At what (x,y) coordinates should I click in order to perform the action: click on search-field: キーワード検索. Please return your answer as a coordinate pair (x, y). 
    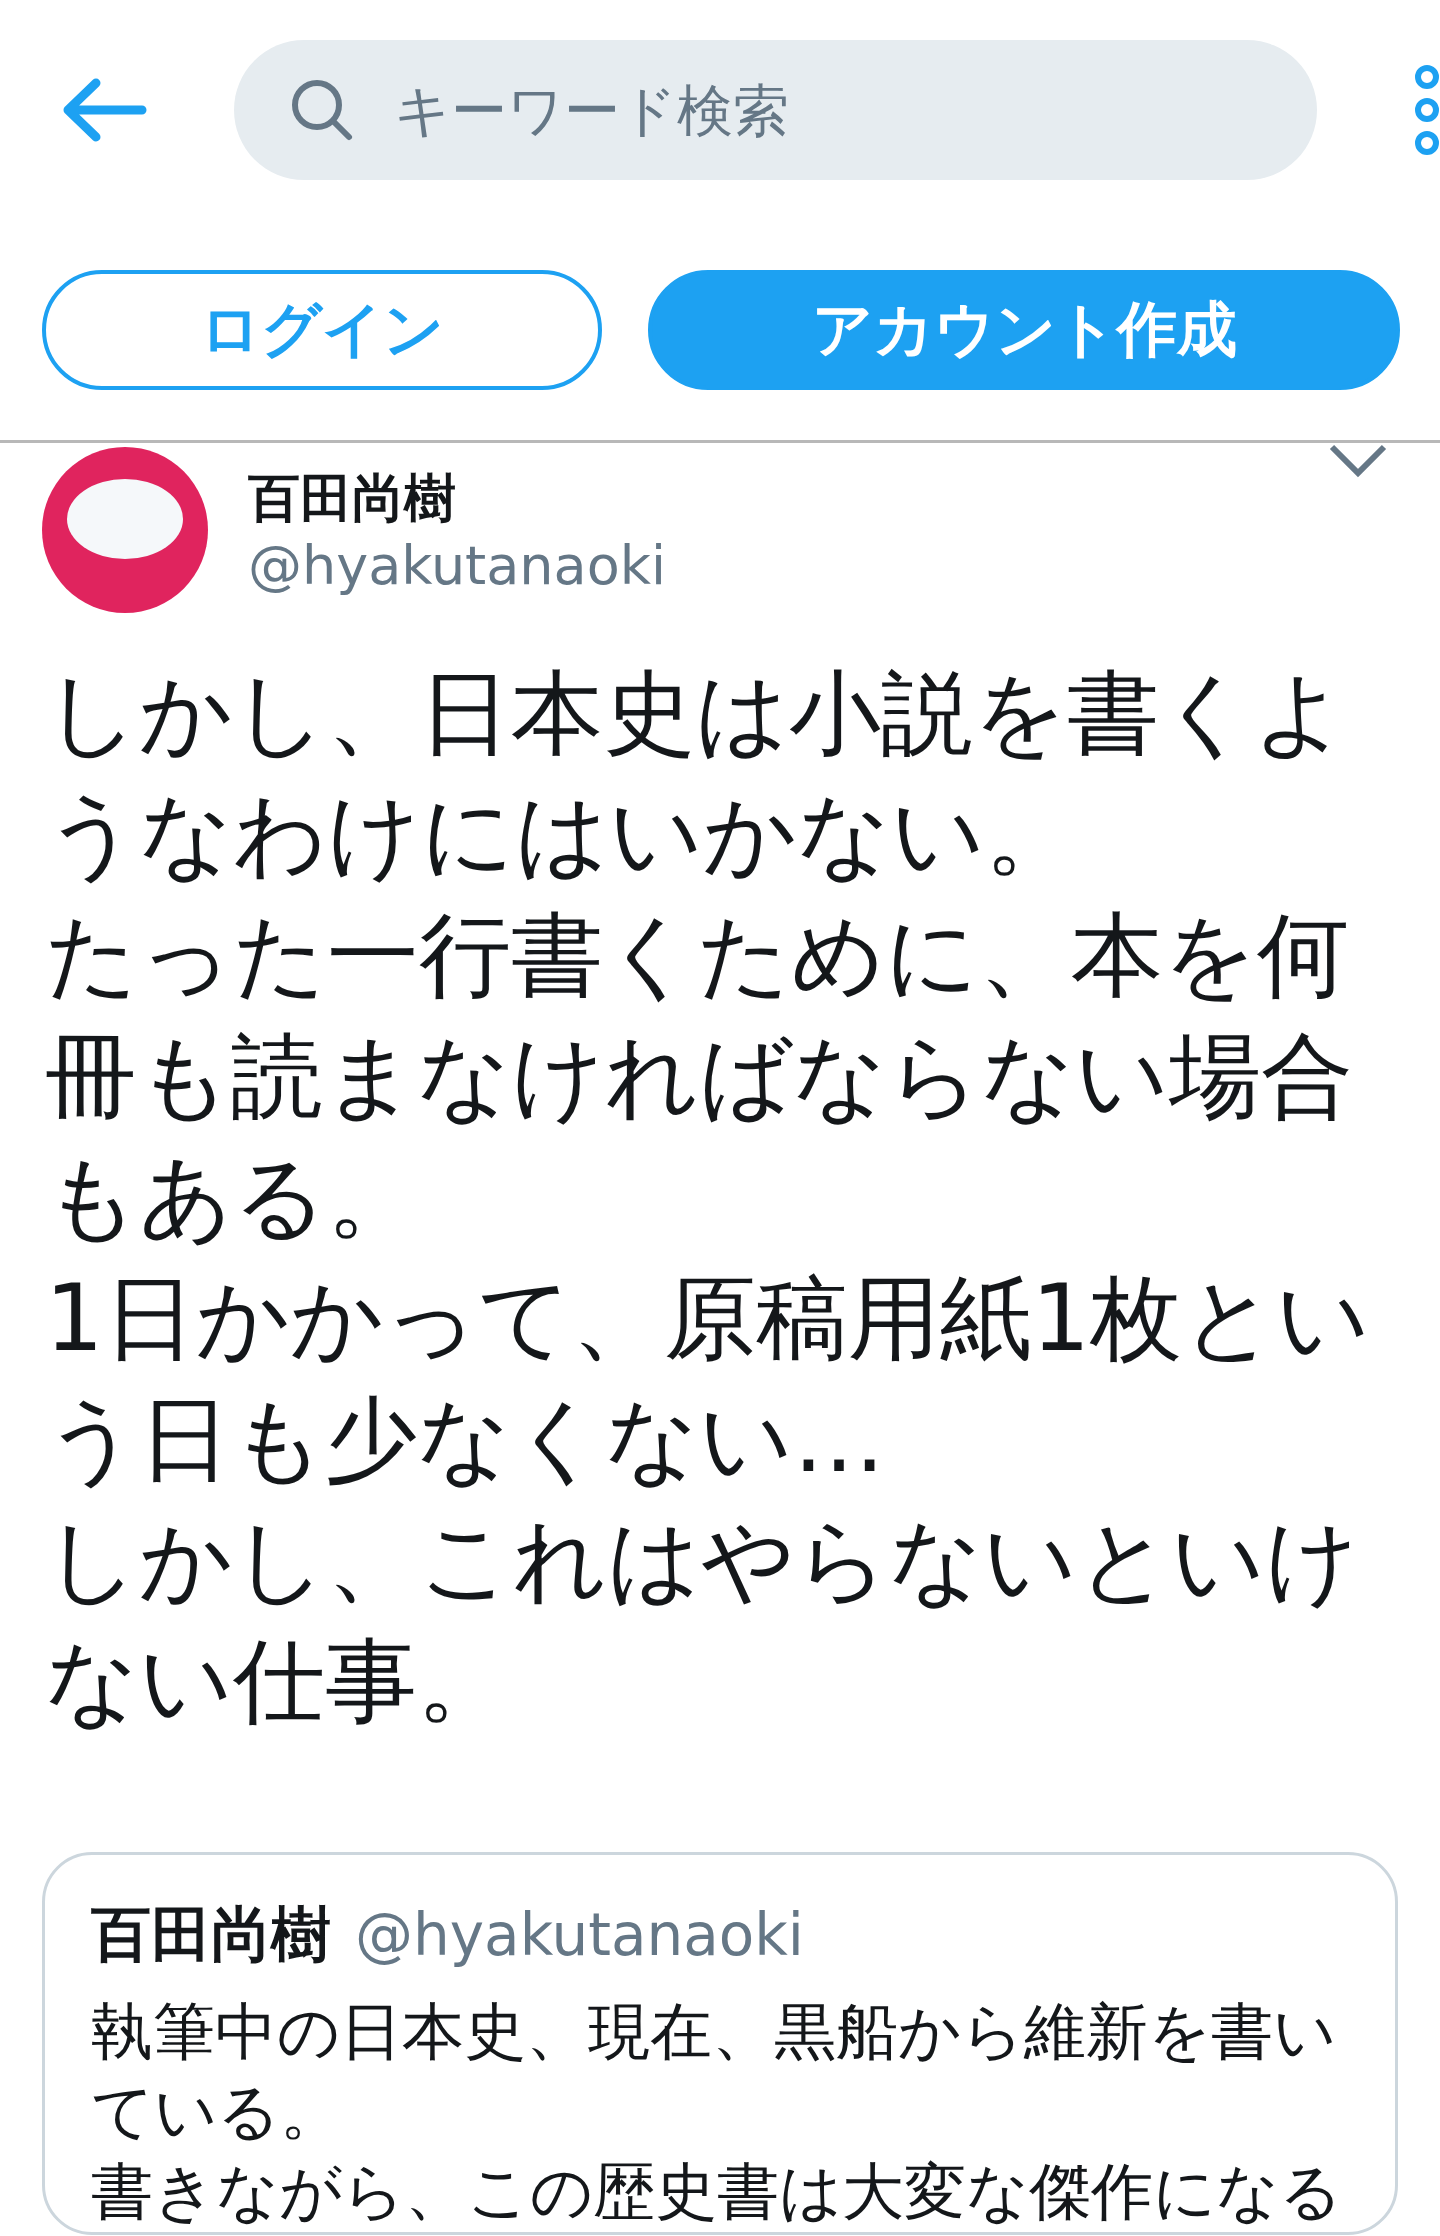
    Looking at the image, I should click on (775, 110).